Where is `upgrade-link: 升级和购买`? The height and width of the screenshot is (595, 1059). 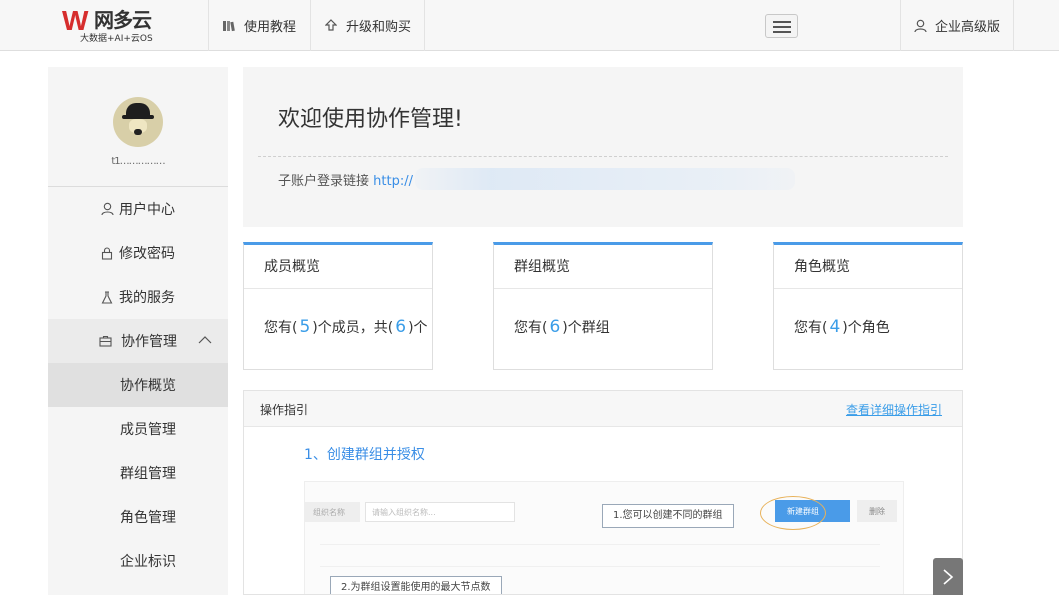
upgrade-link: 升级和购买 is located at coordinates (367, 25).